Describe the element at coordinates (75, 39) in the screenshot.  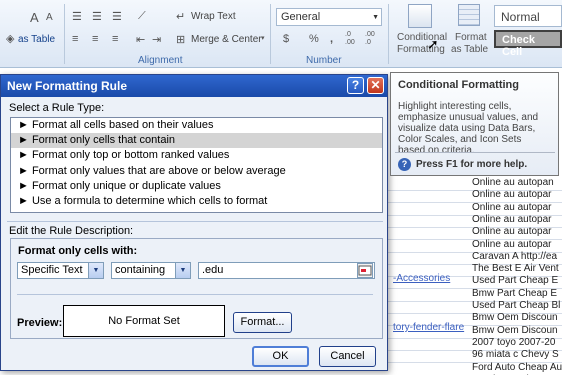
I see `align-left-icon: ≡` at that location.